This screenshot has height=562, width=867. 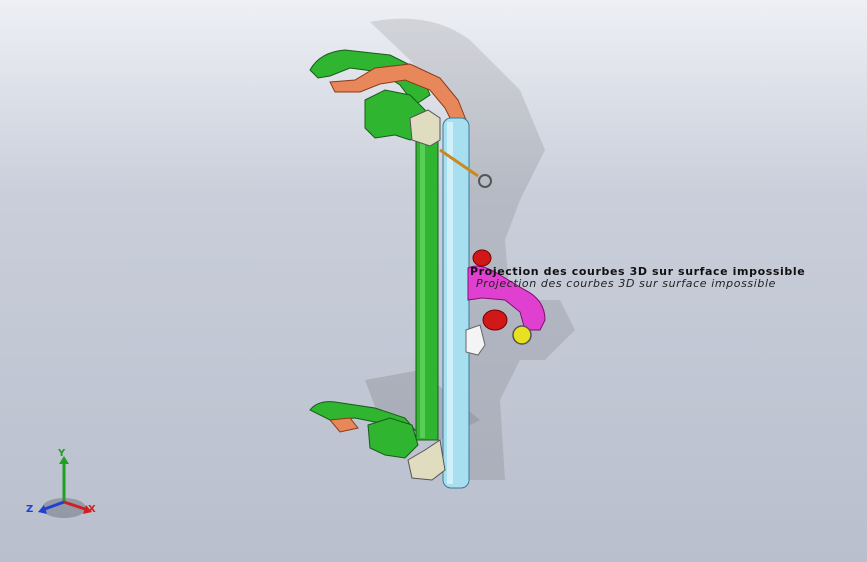 What do you see at coordinates (422, 285) in the screenshot?
I see `green-rail-highlight` at bounding box center [422, 285].